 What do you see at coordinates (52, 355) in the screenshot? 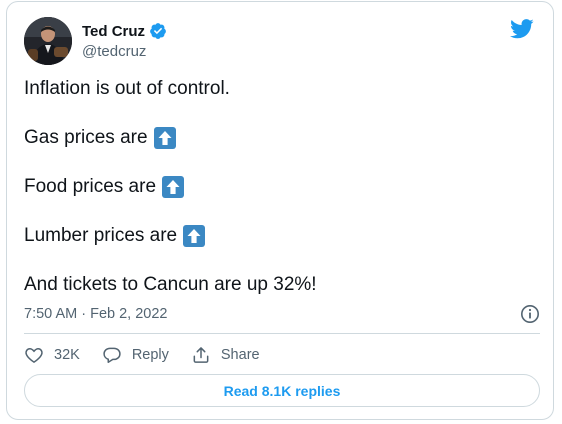
I see `like-button: 32K` at bounding box center [52, 355].